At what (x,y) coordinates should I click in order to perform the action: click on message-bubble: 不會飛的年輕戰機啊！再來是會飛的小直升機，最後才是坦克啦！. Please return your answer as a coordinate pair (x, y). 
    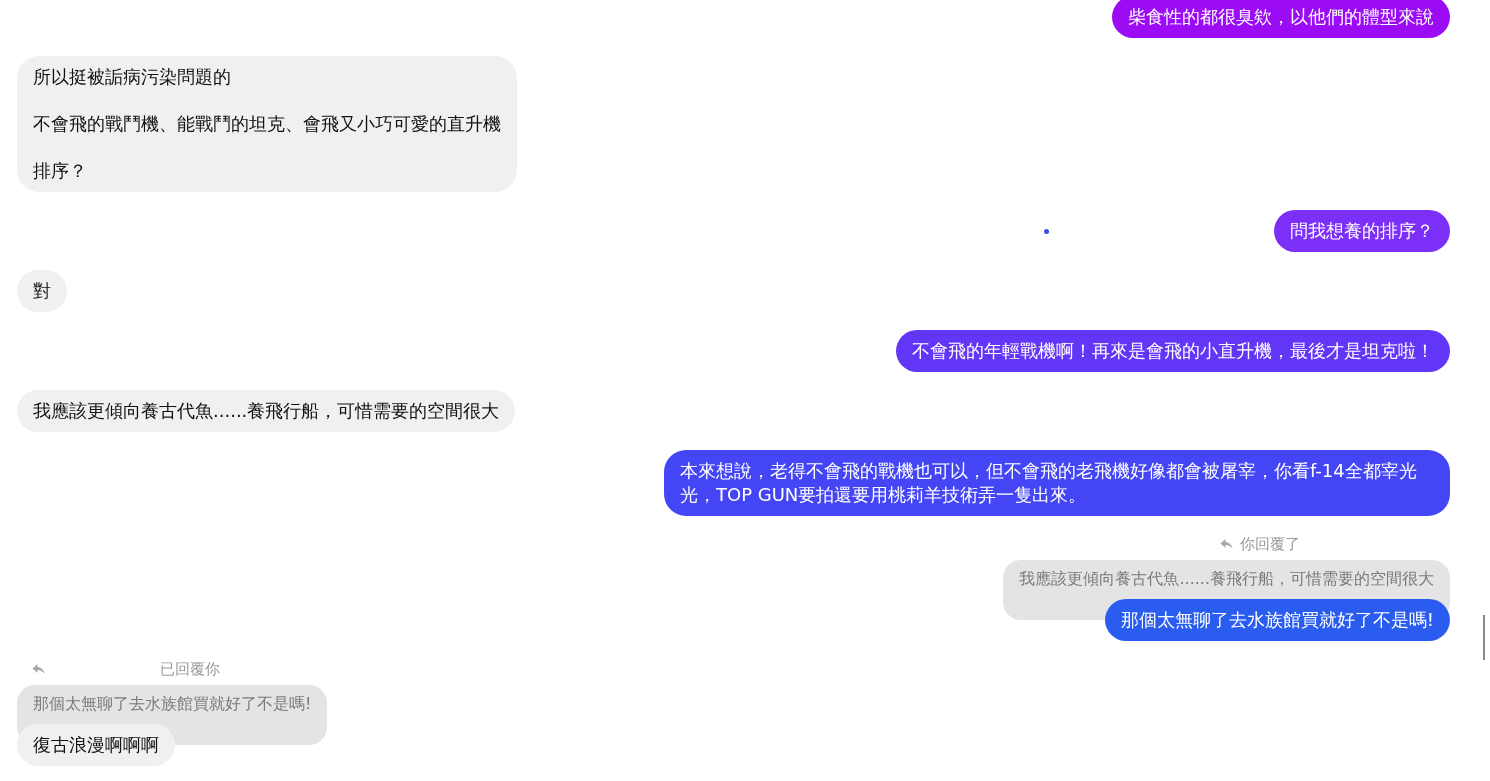
    Looking at the image, I should click on (1173, 351).